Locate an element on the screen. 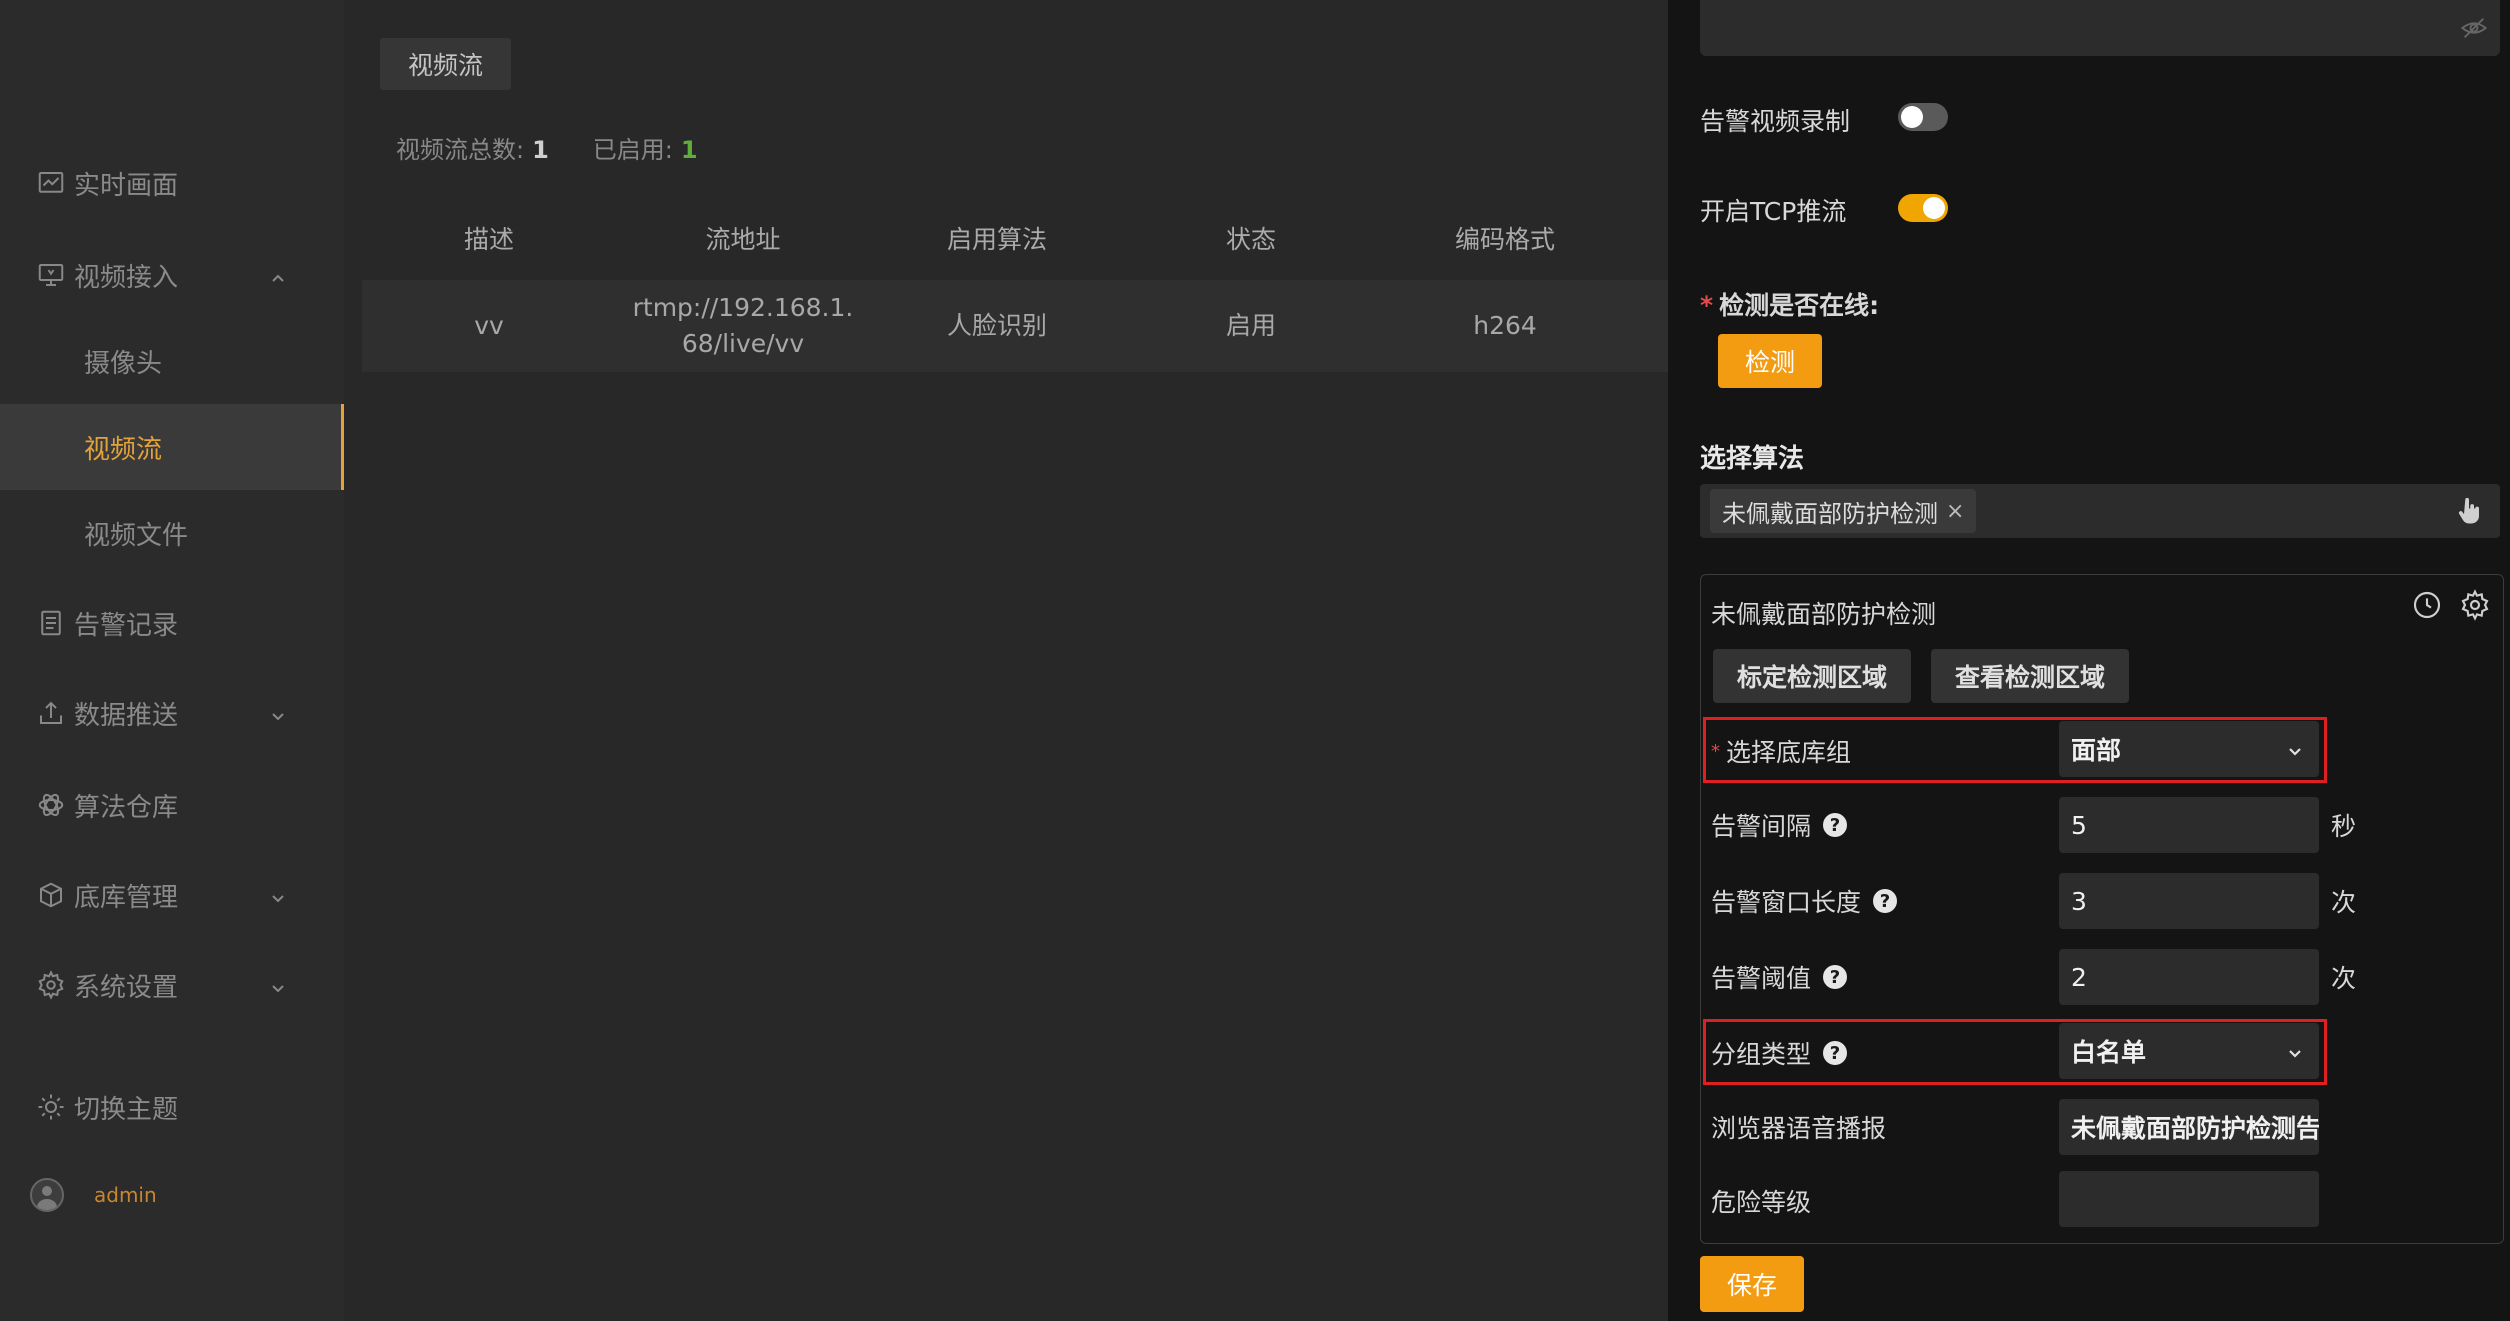 The height and width of the screenshot is (1321, 2510). avatar is located at coordinates (47, 1195).